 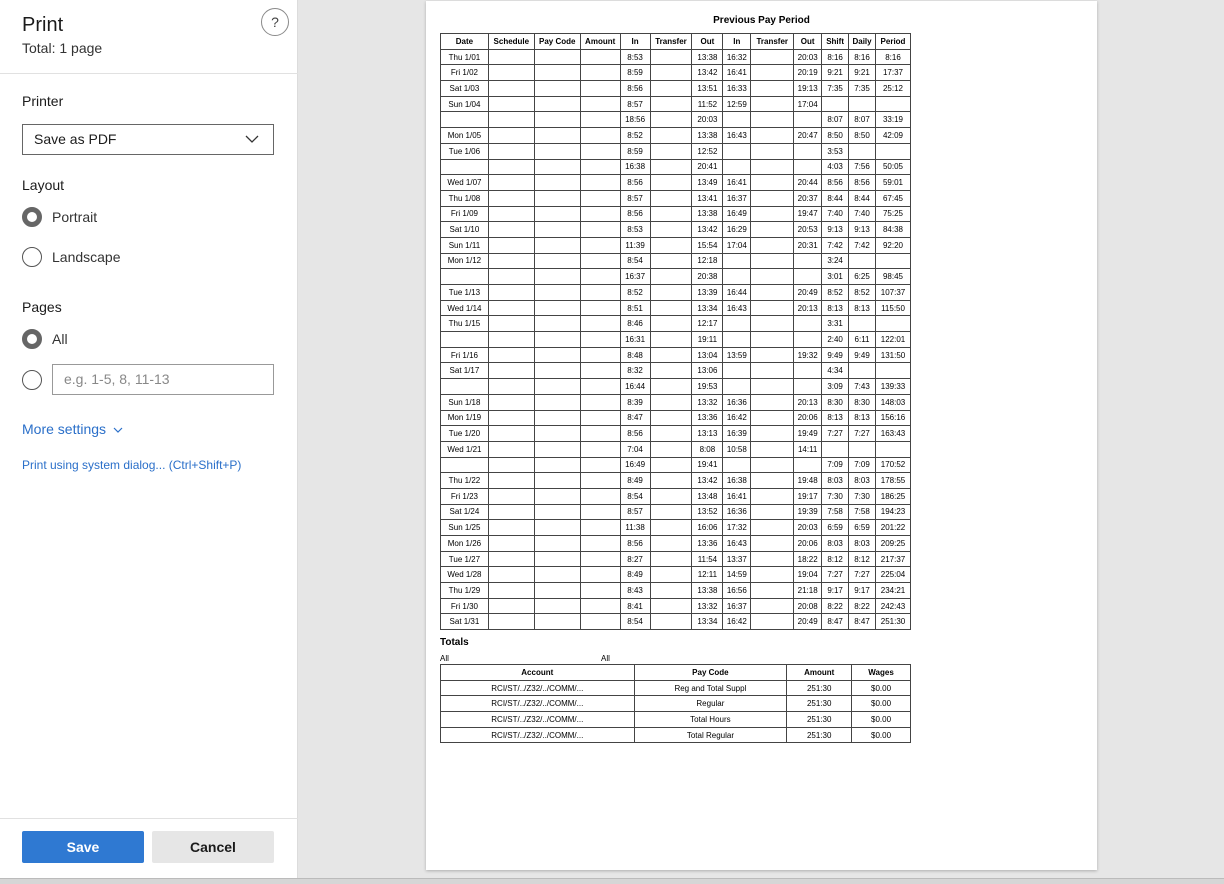 I want to click on table-row: 18:56 20:03 8:07 8:07 33:19, so click(x=675, y=120).